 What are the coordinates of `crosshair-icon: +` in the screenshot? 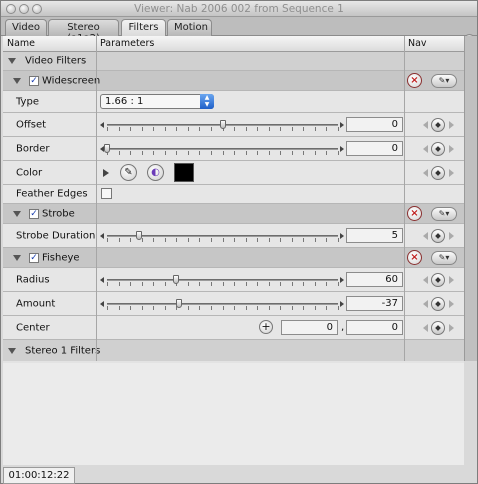 It's located at (266, 327).